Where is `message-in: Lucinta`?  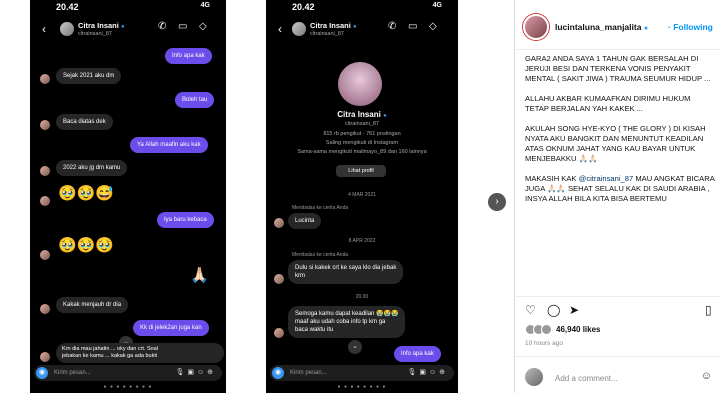
message-in: Lucinta is located at coordinates (305, 221).